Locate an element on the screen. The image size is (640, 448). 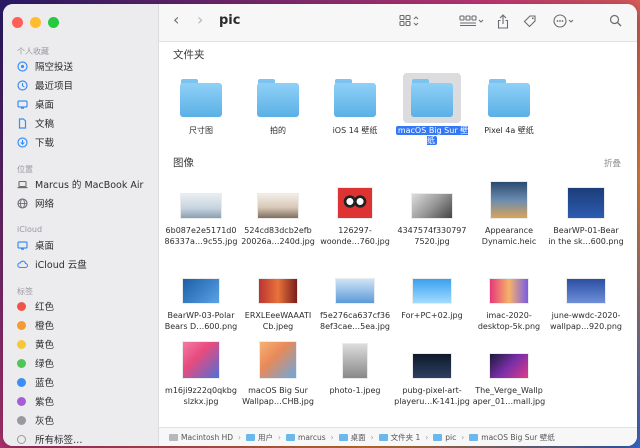
sidebar-item-label: 网络 is located at coordinates (45, 204).